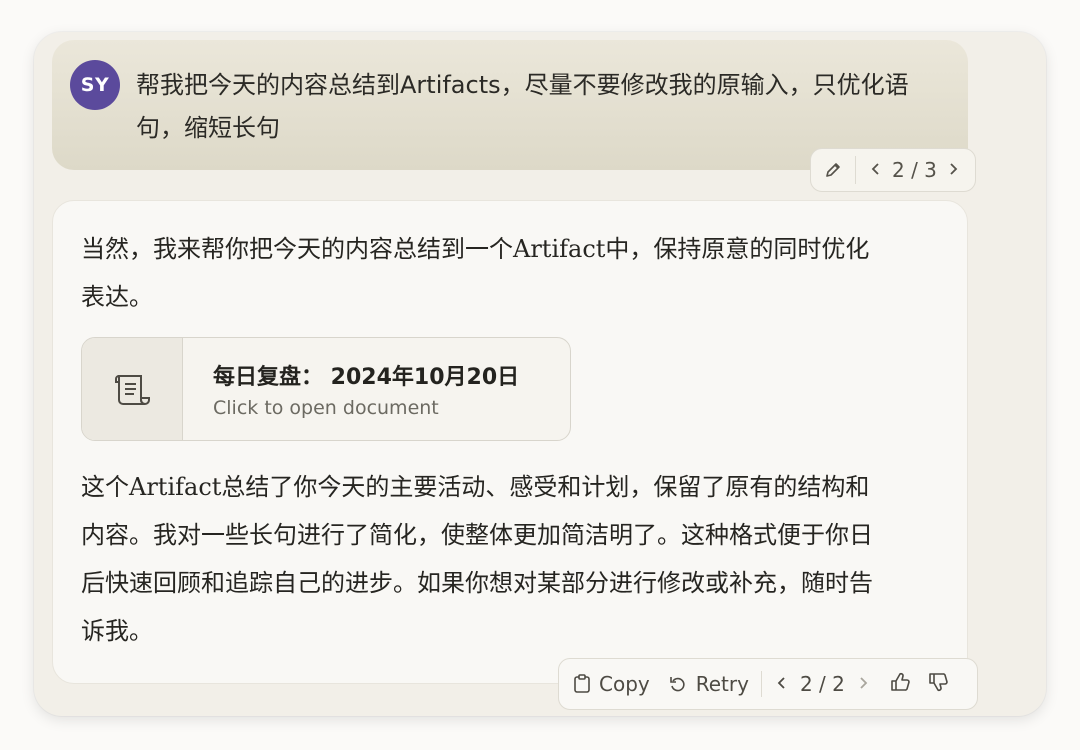 The image size is (1080, 750). I want to click on artifact-subtitle: Click to open document, so click(326, 408).